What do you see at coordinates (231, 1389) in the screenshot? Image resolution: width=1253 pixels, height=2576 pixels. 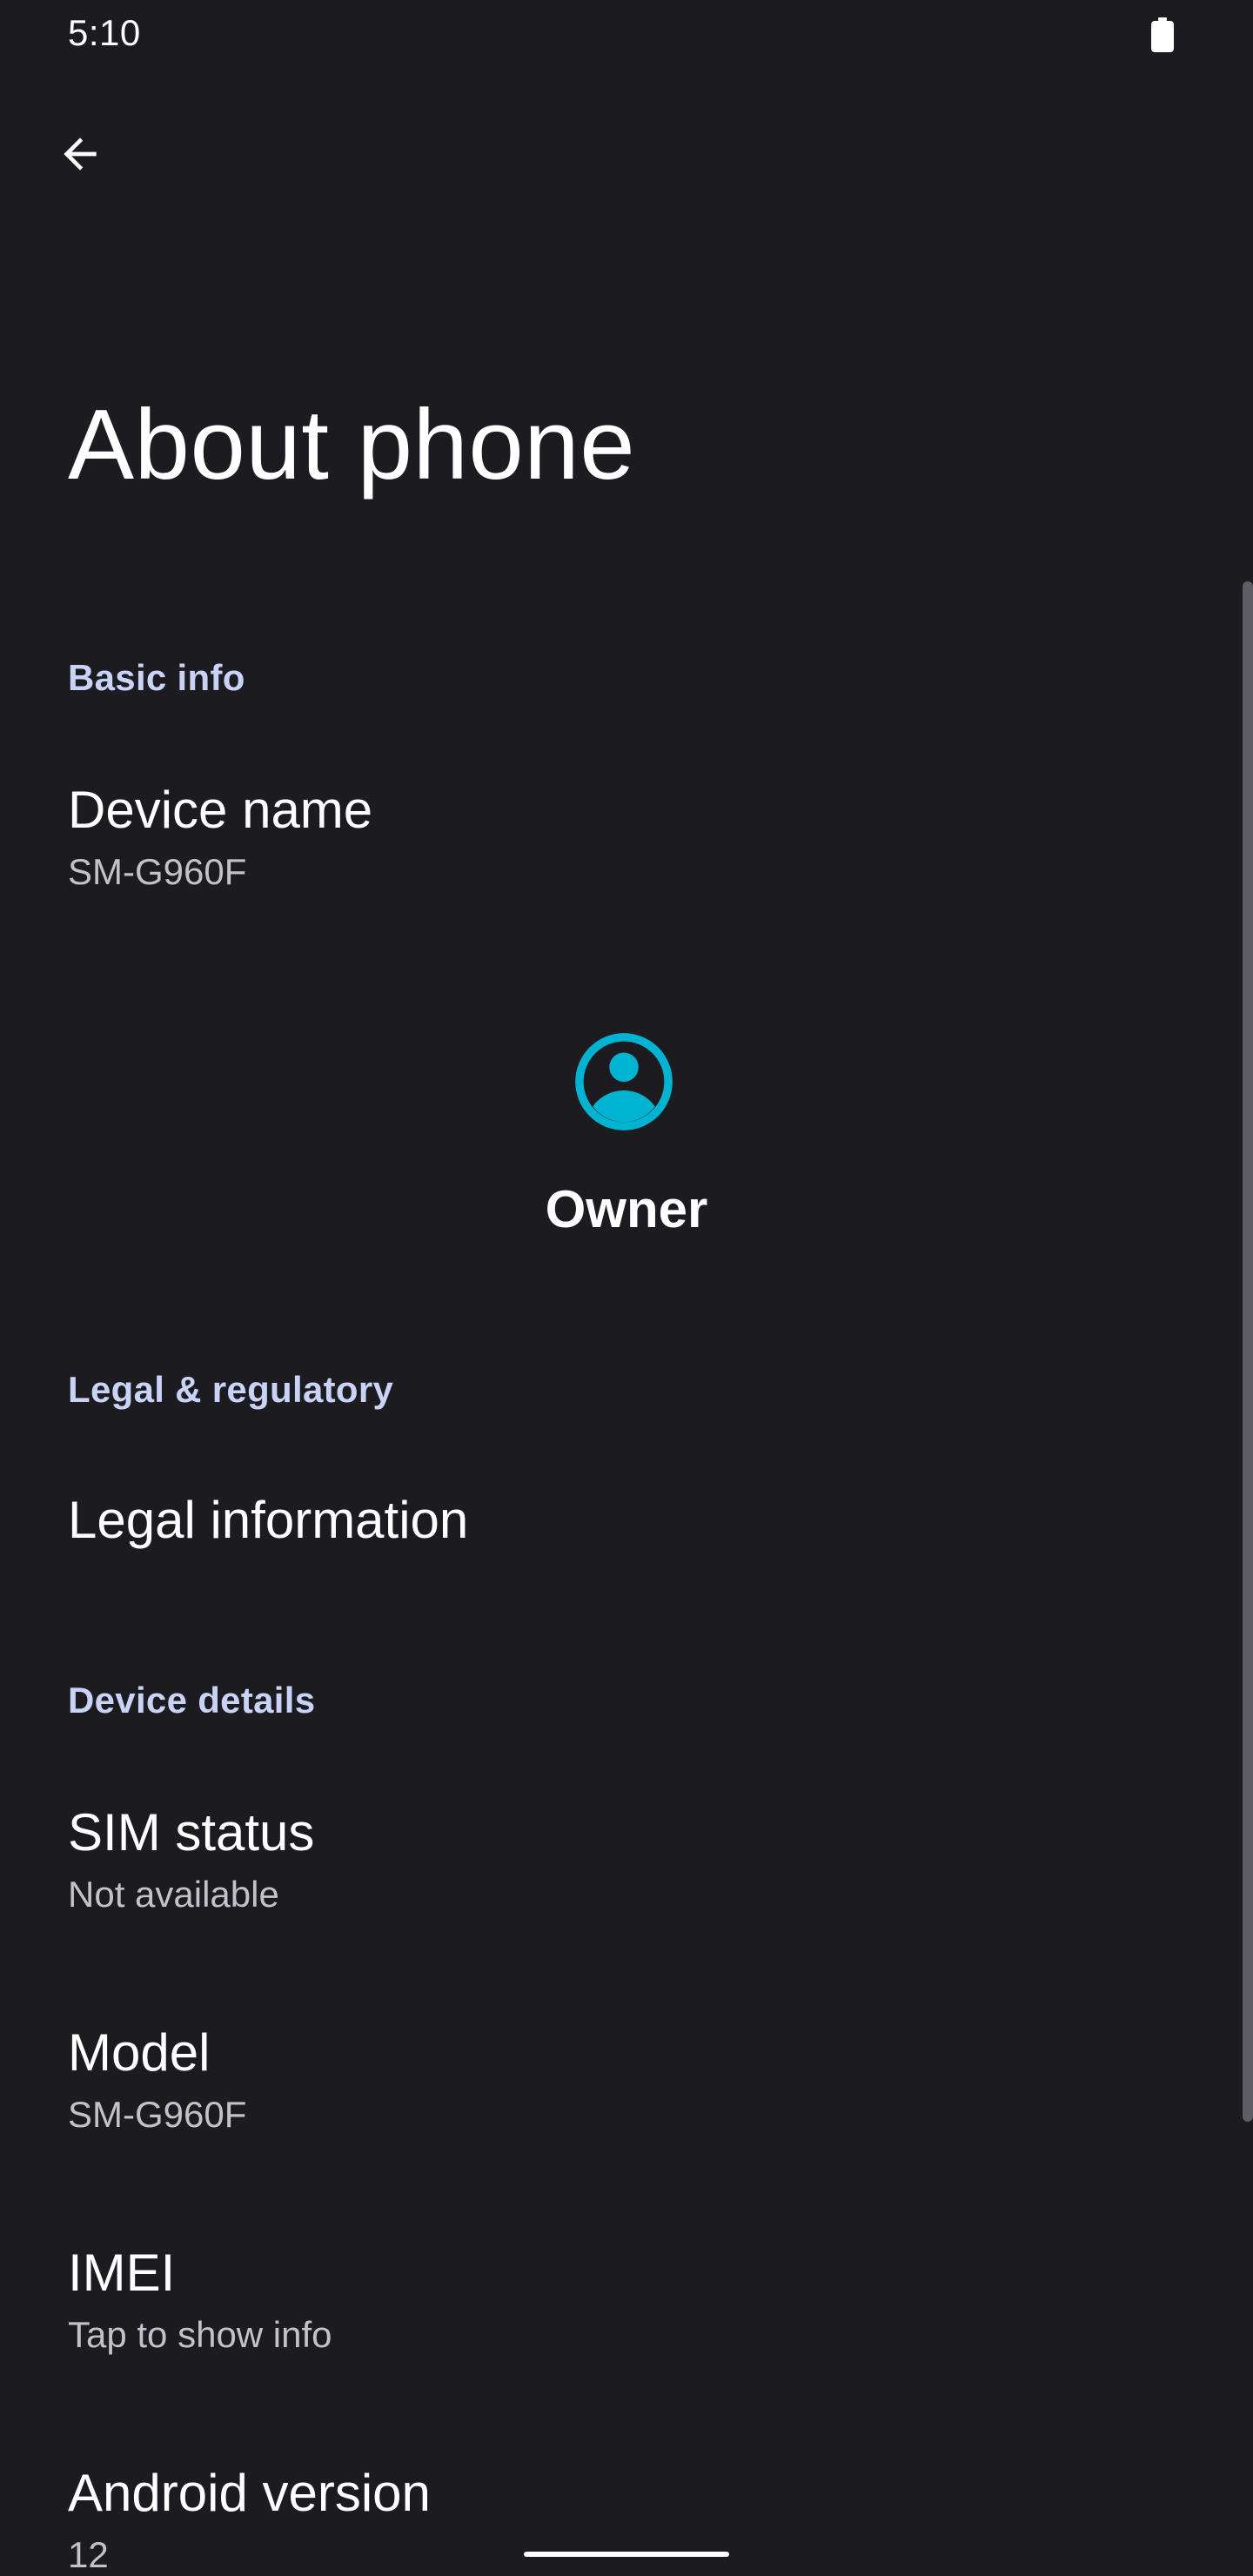 I see `section-header-legal: Legal & regulatory` at bounding box center [231, 1389].